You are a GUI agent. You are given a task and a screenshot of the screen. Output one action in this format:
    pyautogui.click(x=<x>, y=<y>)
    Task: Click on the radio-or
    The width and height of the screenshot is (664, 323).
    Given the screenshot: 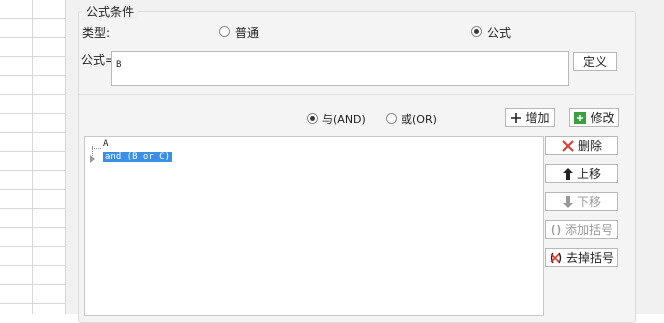 What is the action you would take?
    pyautogui.click(x=391, y=118)
    